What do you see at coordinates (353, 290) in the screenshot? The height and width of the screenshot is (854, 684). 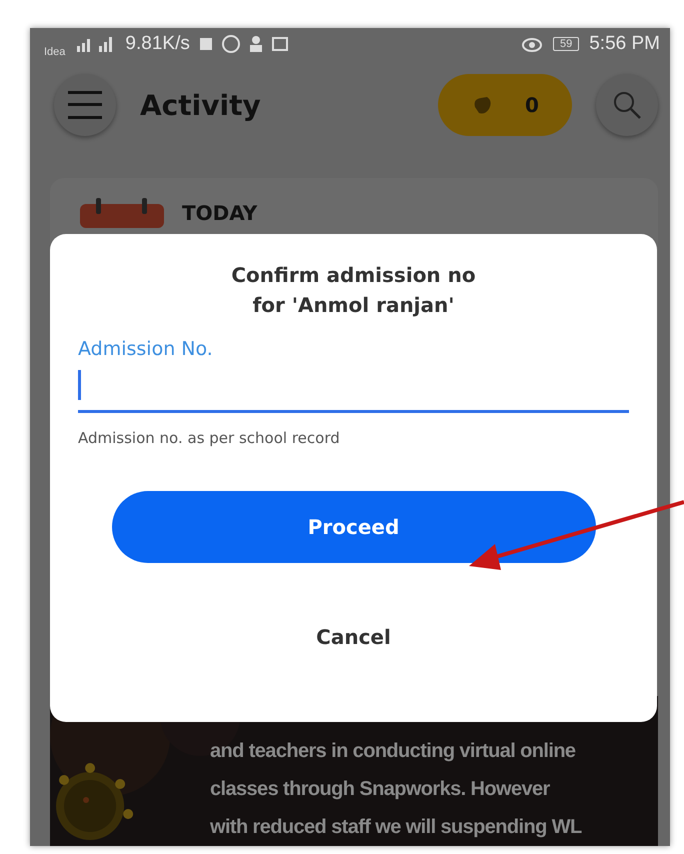 I see `dialog-title: Confirm admission no for 'Anmol ranjan'` at bounding box center [353, 290].